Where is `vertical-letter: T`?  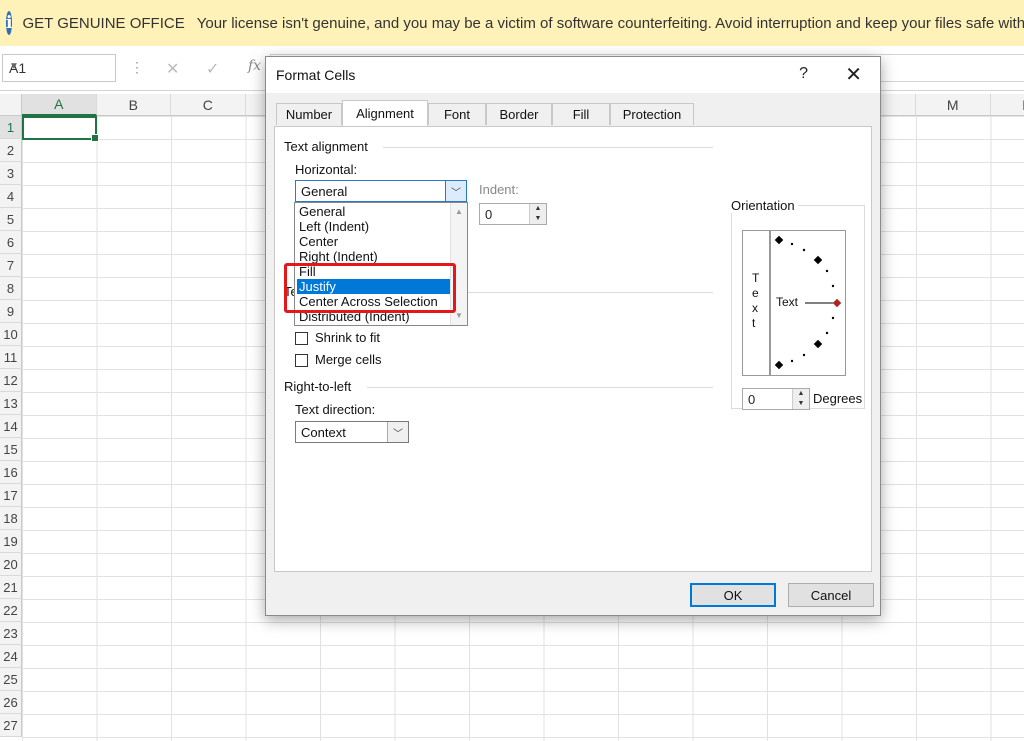
vertical-letter: T is located at coordinates (756, 278).